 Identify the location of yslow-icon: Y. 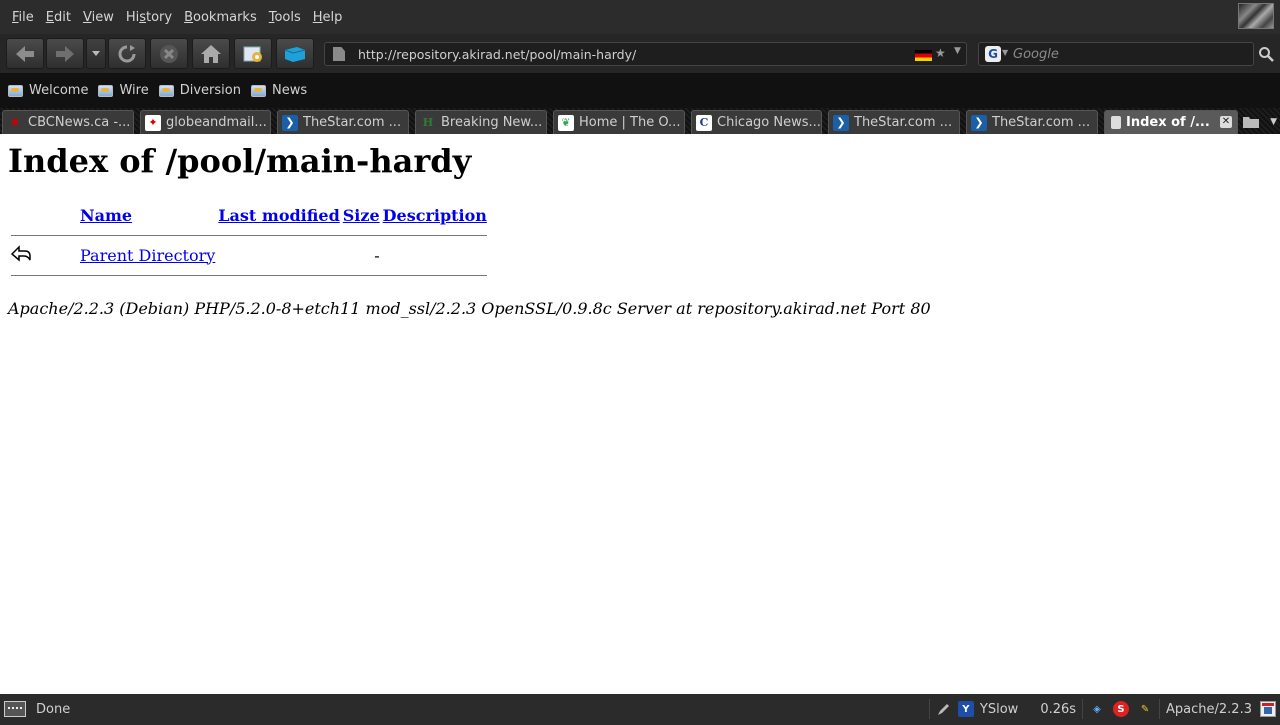
(965, 709).